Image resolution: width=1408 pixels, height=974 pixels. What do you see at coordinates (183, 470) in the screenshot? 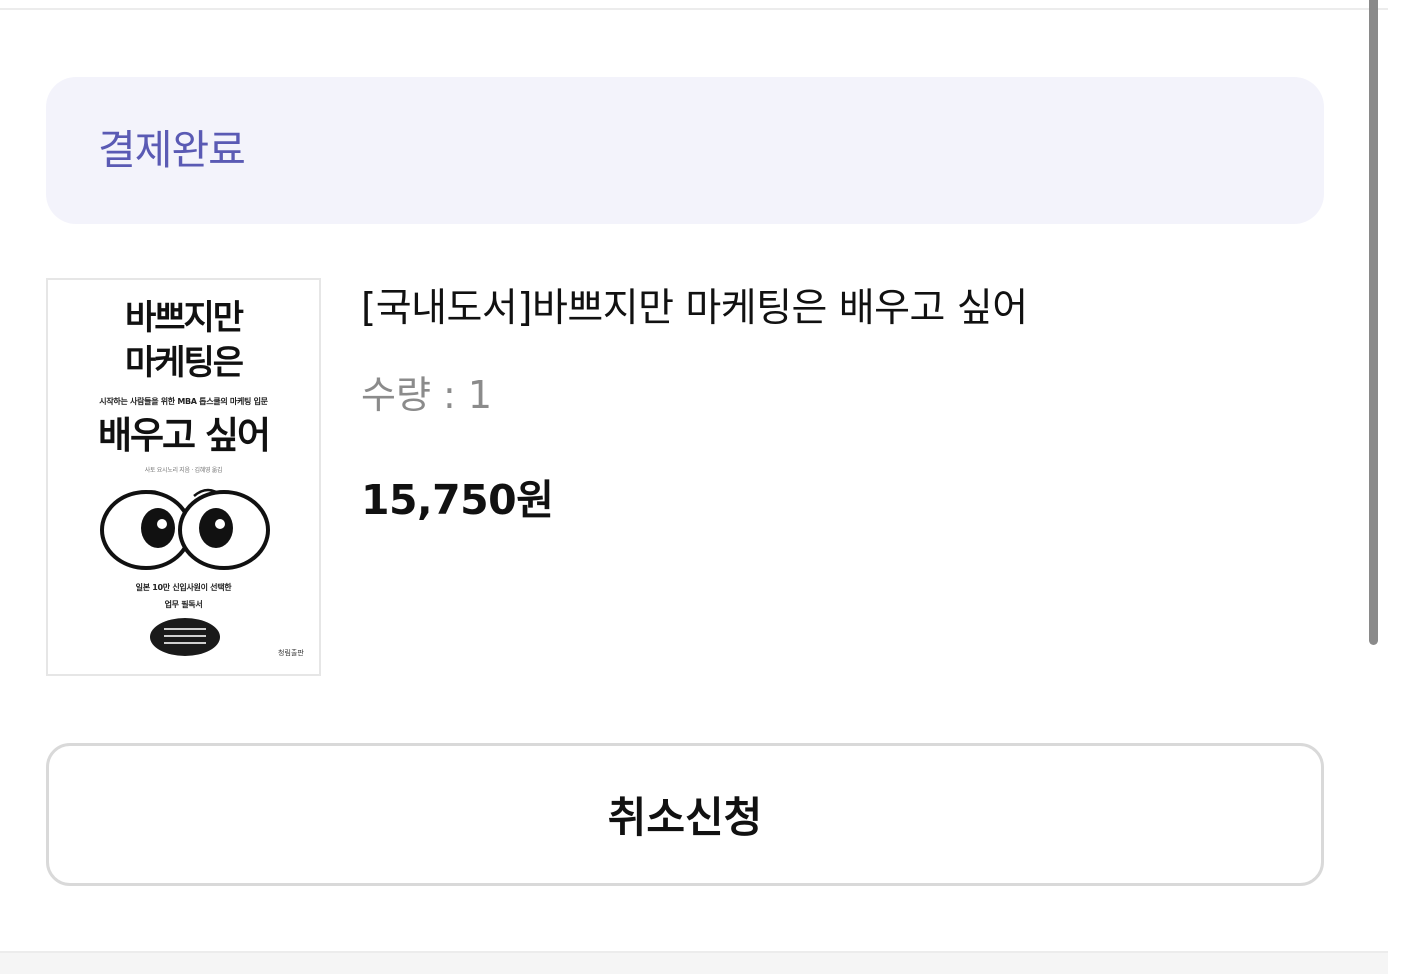
I see `cover-author: 사토 요시노리 지음 · 김혜영 옮김` at bounding box center [183, 470].